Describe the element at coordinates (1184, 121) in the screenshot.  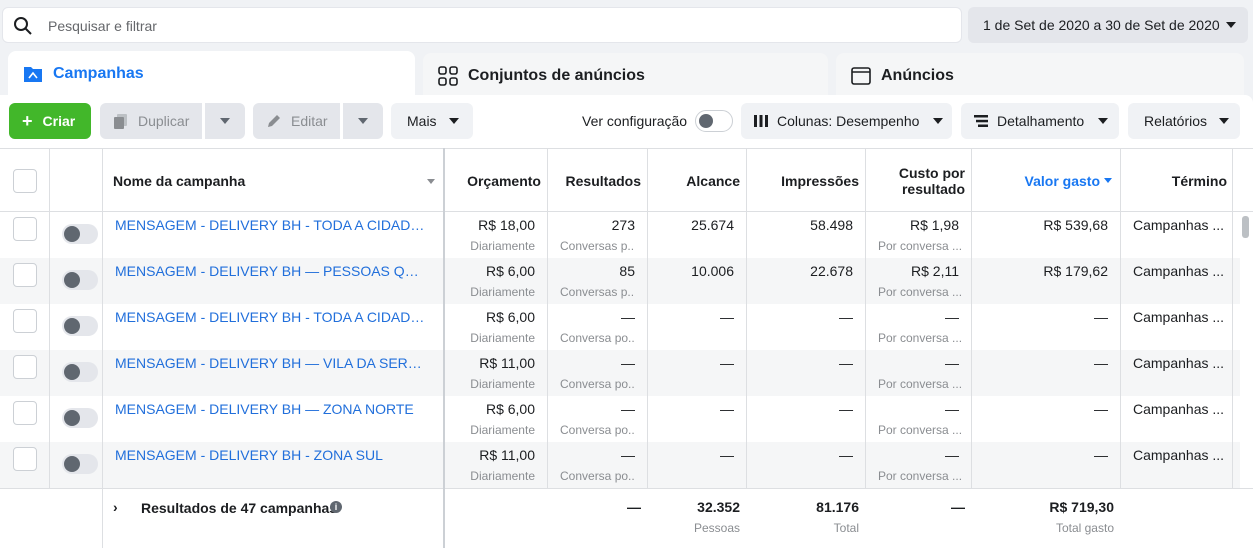
I see `reports-button: Relatórios` at that location.